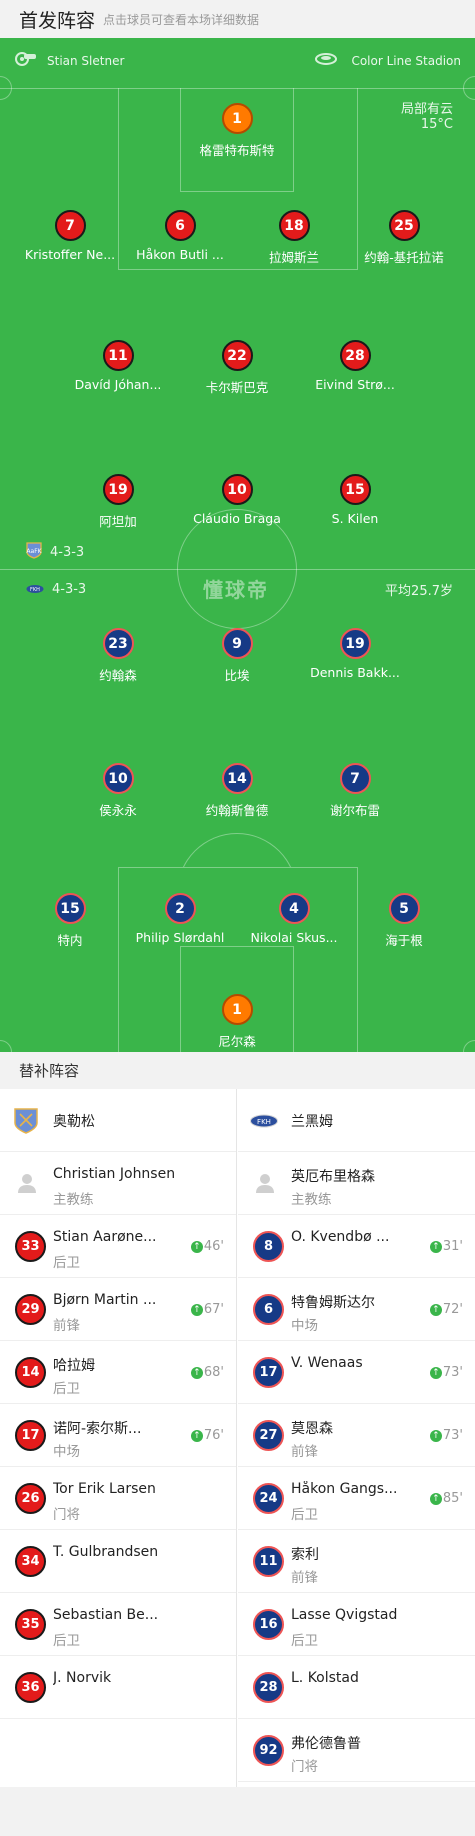 Image resolution: width=475 pixels, height=1836 pixels. What do you see at coordinates (356, 1498) in the screenshot?
I see `bench-player-row: 24 Håkon Gangs... 后卫 ↑ 85'` at bounding box center [356, 1498].